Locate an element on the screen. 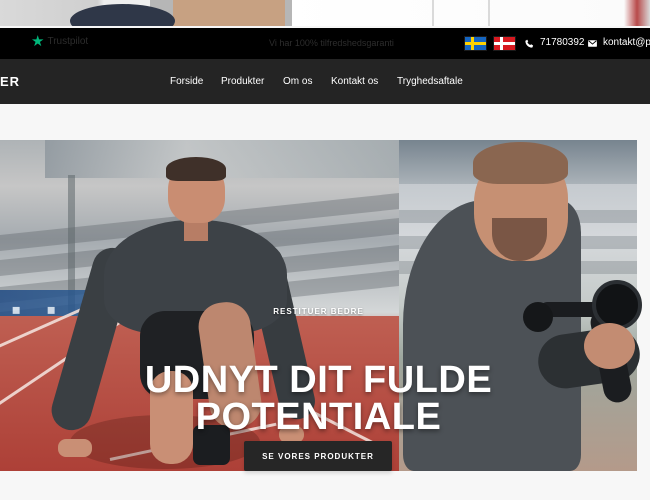  hero-title-line-1: UDNYT DIT FULDE is located at coordinates (318, 380).